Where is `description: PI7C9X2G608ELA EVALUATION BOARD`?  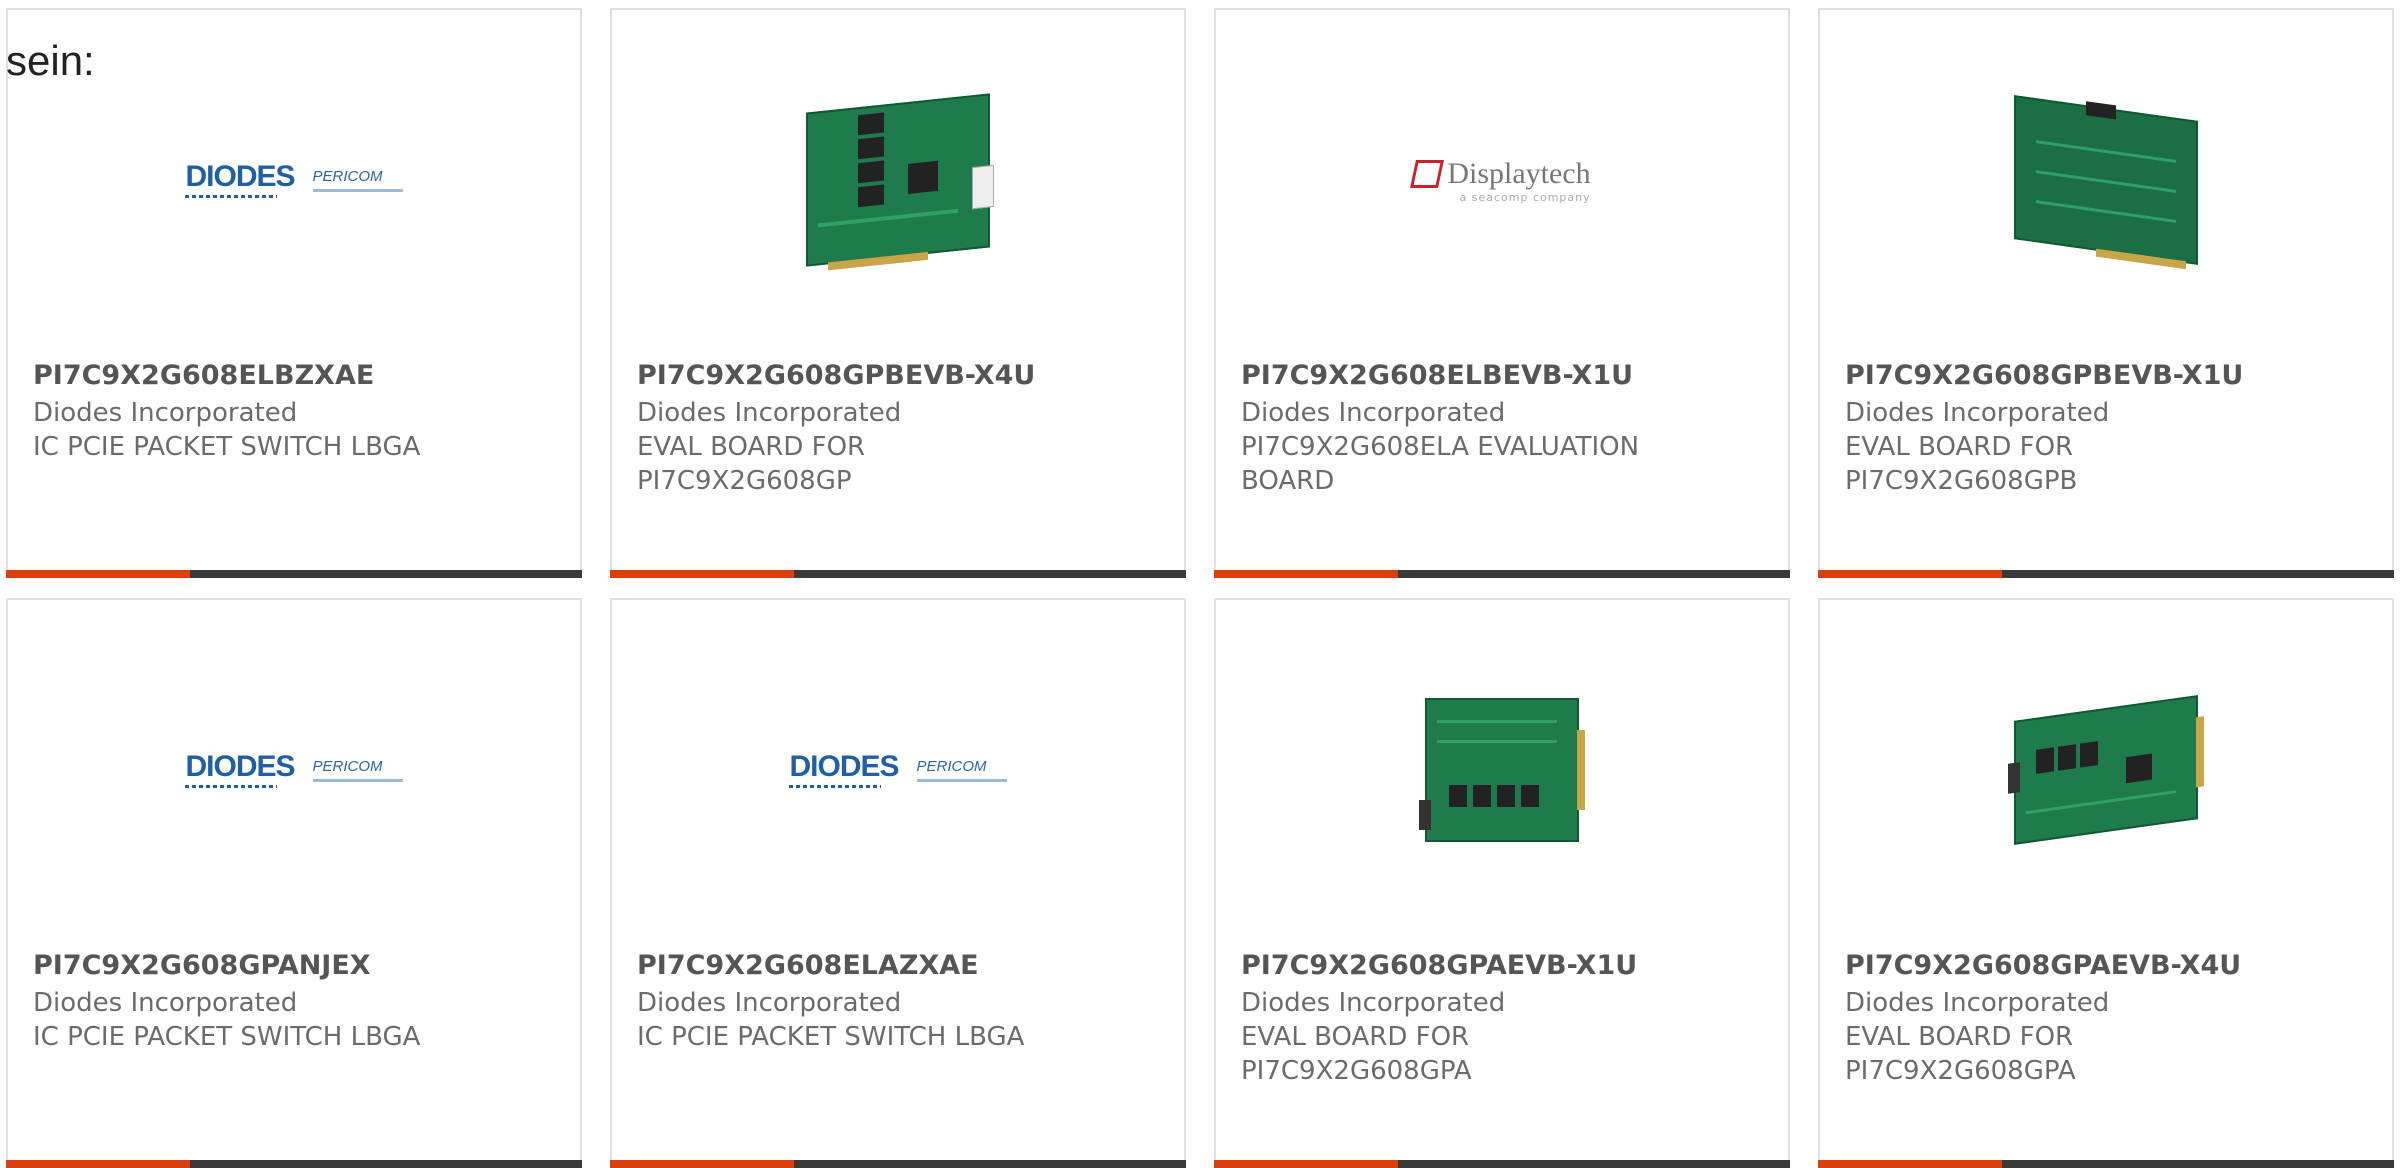 description: PI7C9X2G608ELA EVALUATION BOARD is located at coordinates (1440, 464).